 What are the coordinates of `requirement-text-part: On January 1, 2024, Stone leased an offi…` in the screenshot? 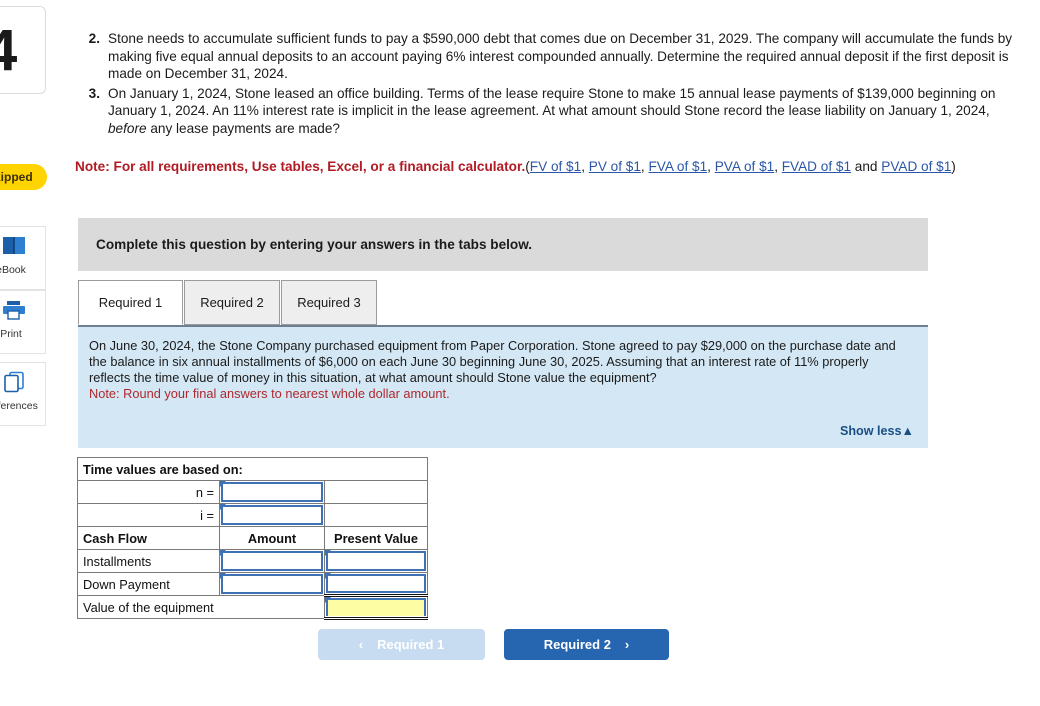 It's located at (552, 102).